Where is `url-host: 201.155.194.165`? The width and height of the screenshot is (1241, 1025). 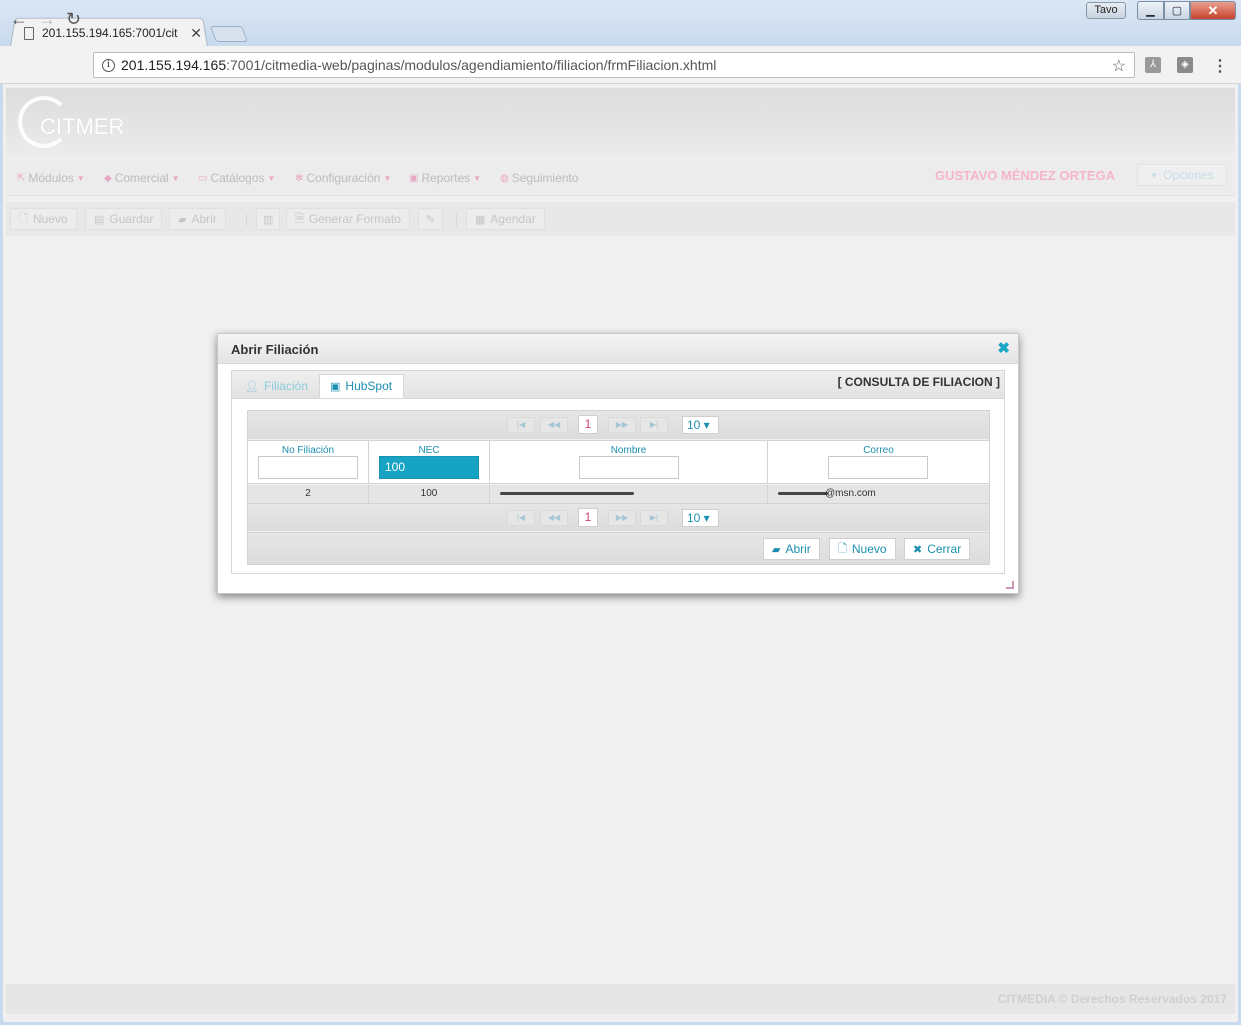
url-host: 201.155.194.165 is located at coordinates (174, 65).